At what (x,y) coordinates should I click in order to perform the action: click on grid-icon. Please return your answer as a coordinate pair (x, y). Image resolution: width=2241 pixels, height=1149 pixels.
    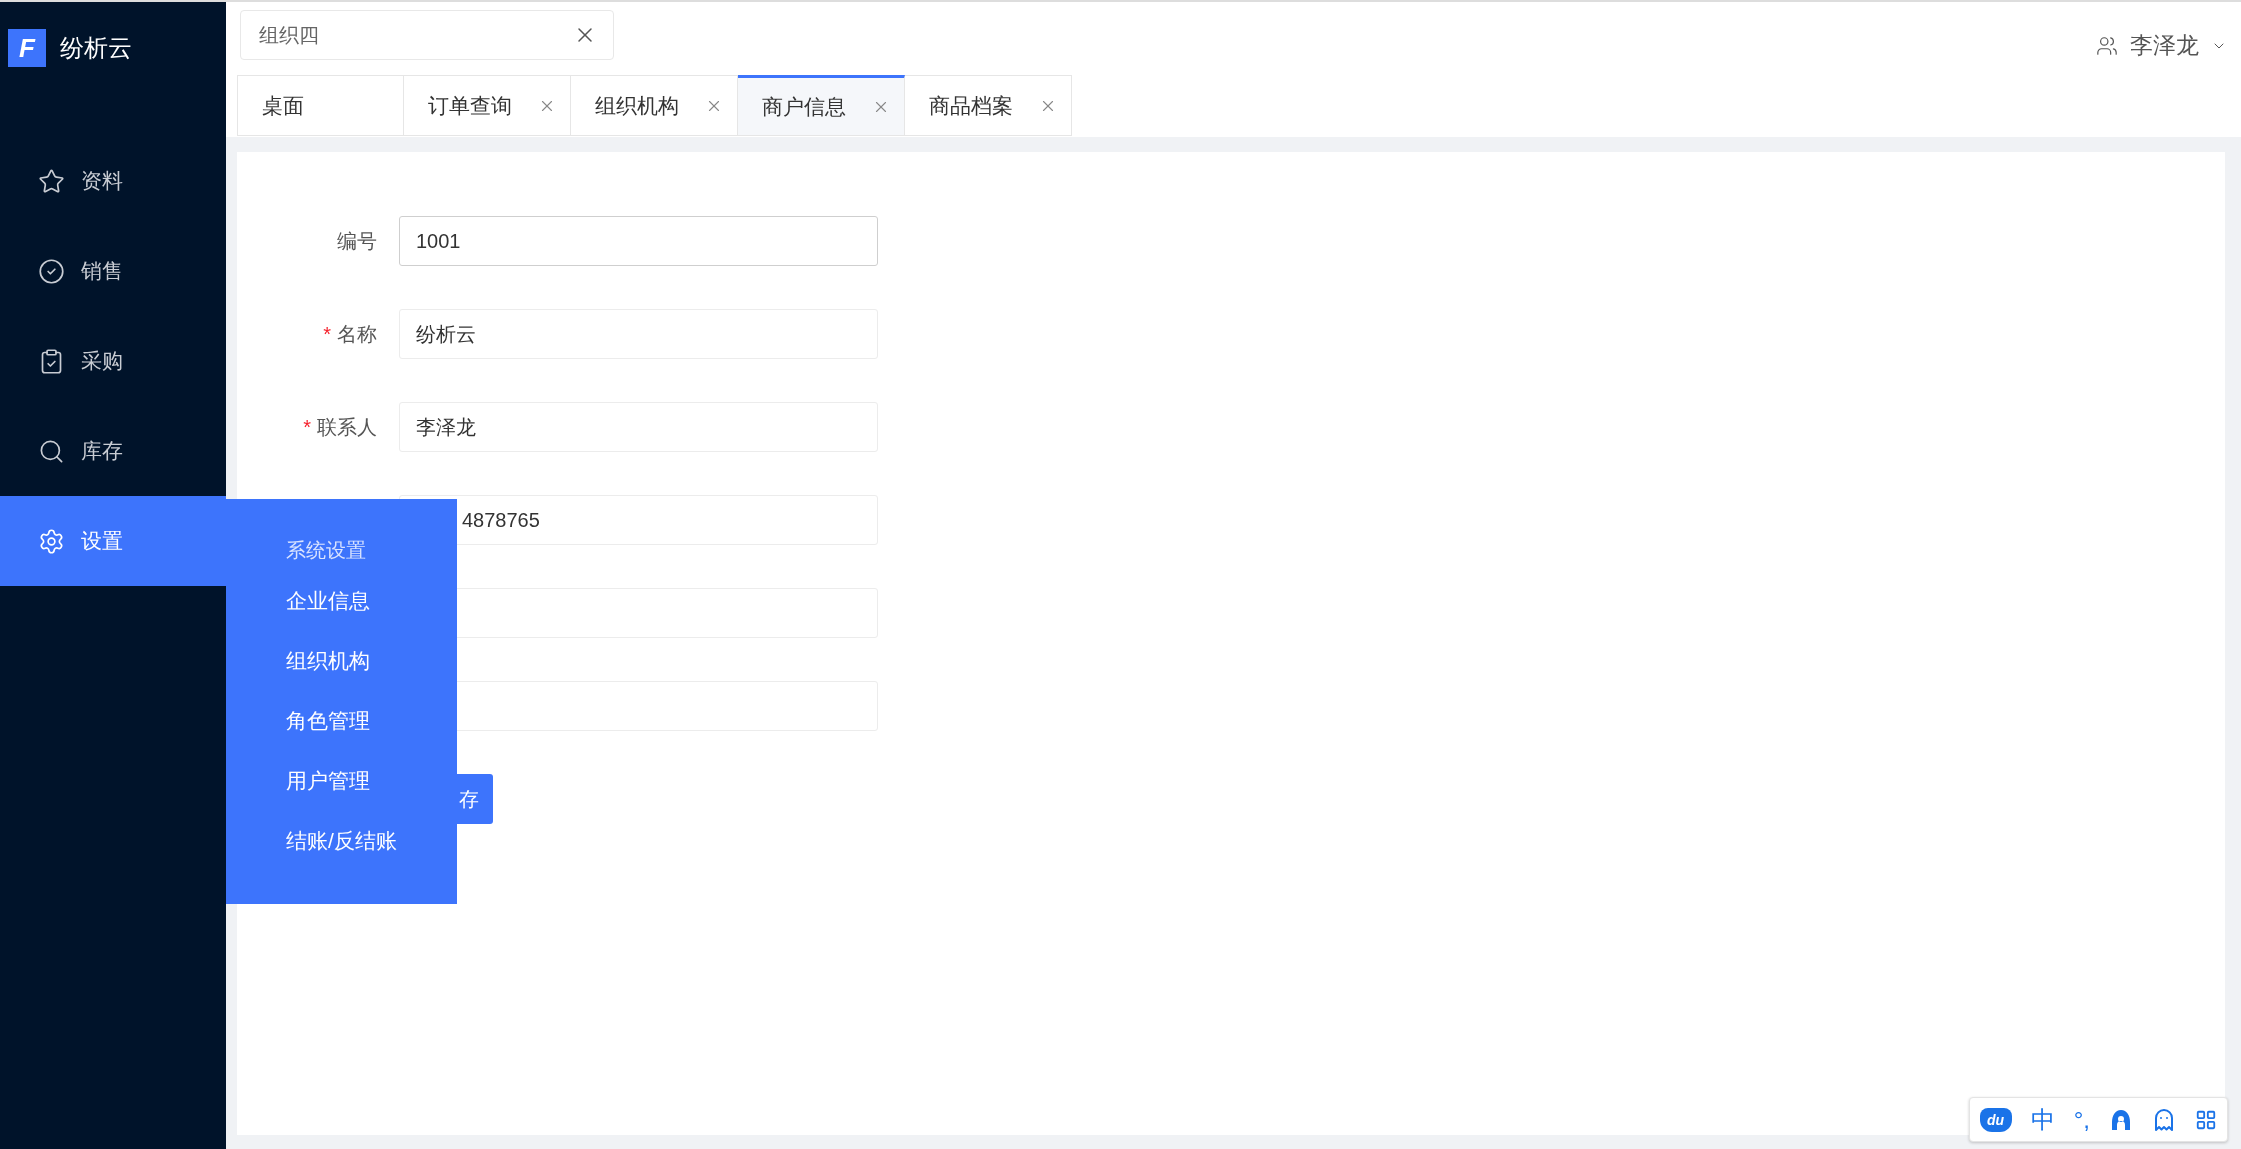
    Looking at the image, I should click on (2206, 1119).